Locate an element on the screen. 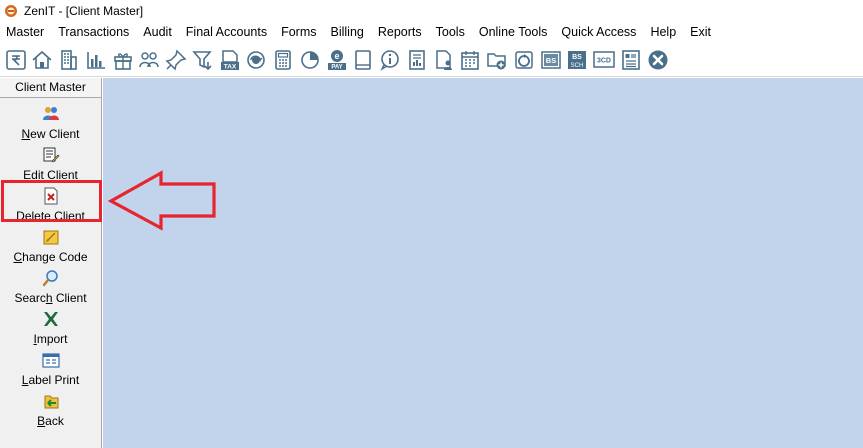 Image resolution: width=863 pixels, height=448 pixels. new-client-label: New Client is located at coordinates (50, 134).